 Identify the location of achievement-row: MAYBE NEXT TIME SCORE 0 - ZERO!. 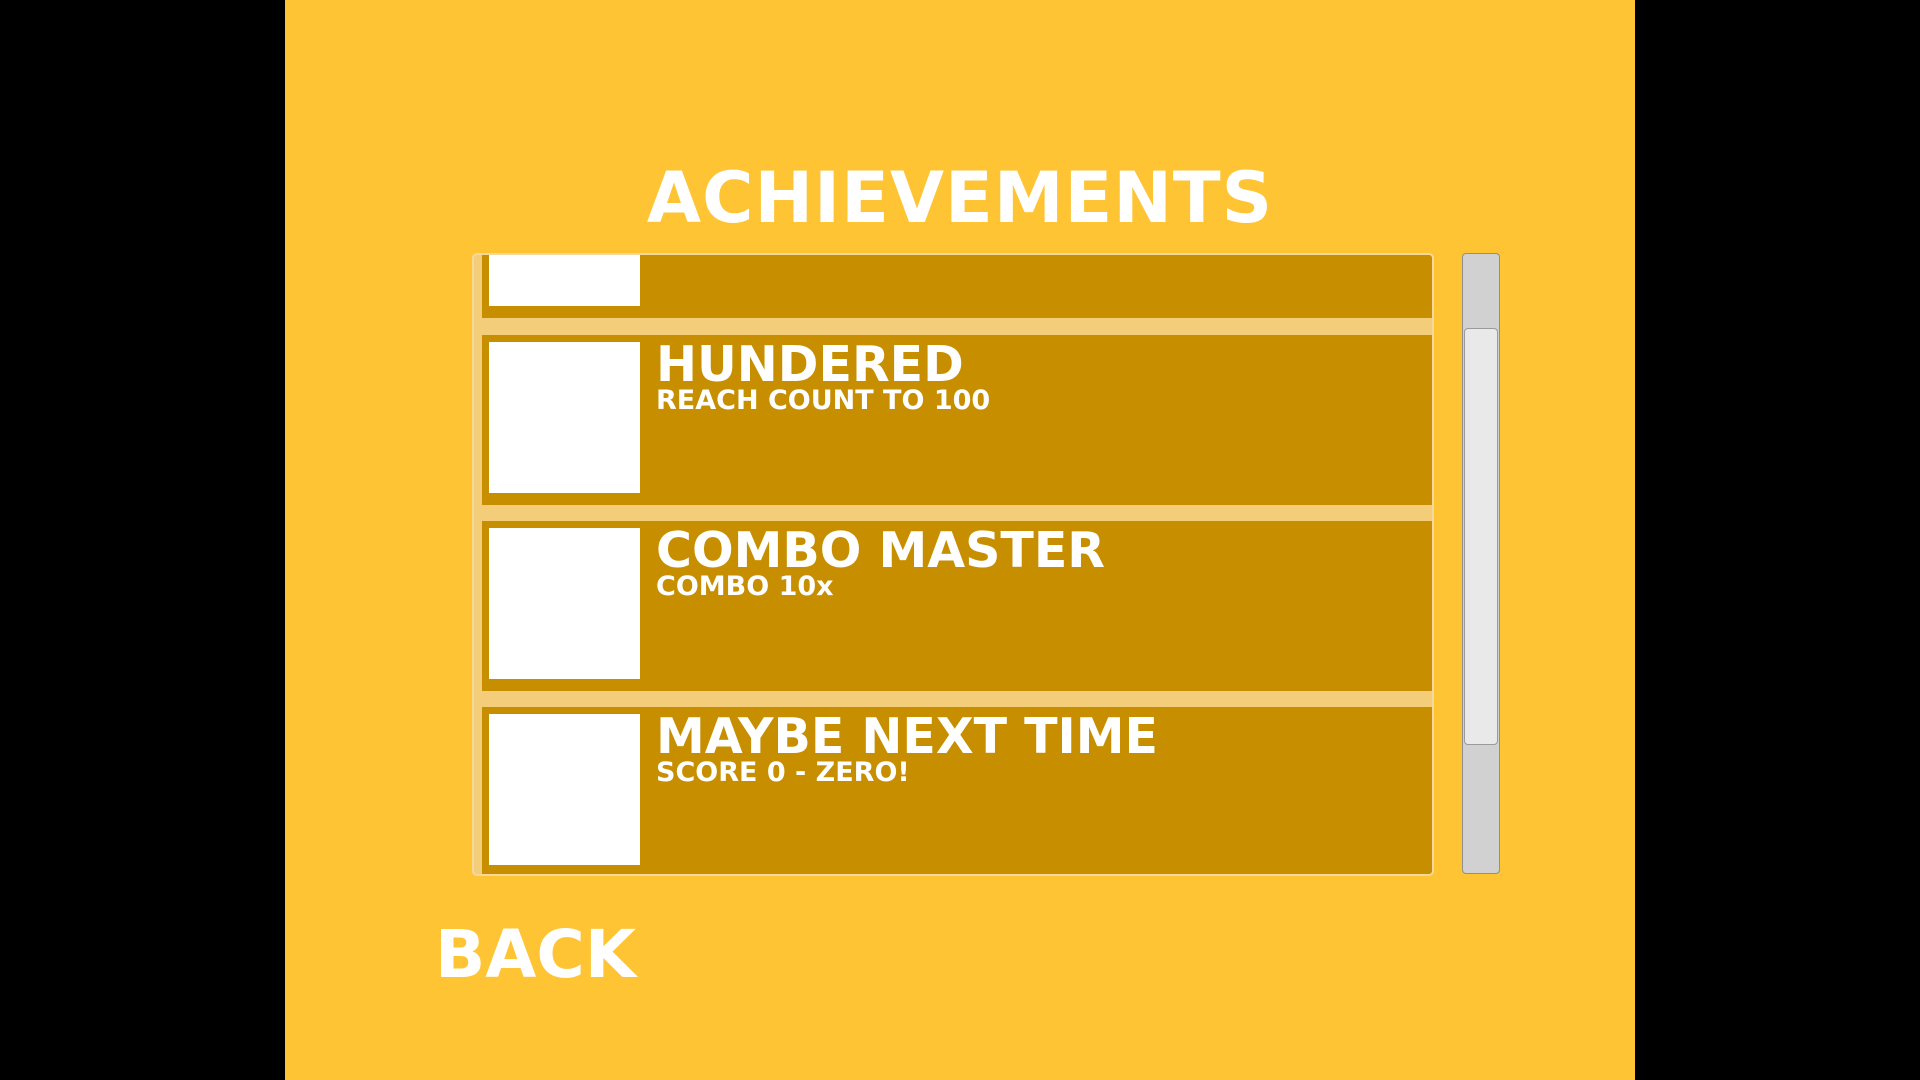
(957, 790).